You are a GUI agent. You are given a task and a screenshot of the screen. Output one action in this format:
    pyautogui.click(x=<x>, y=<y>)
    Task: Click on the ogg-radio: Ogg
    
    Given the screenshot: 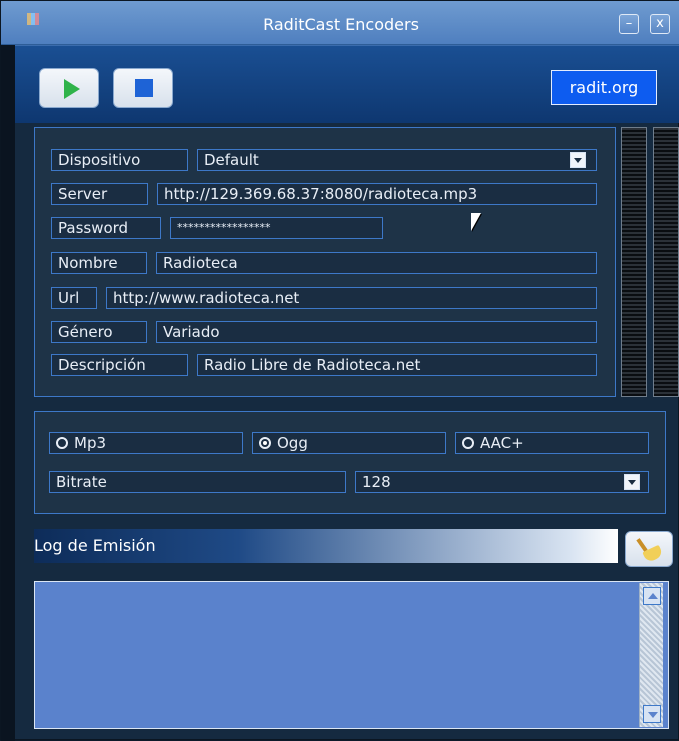 What is the action you would take?
    pyautogui.click(x=349, y=443)
    